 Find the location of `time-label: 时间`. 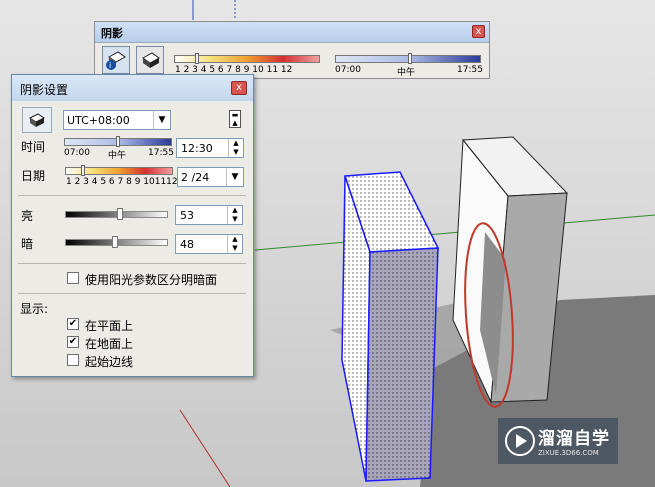

time-label: 时间 is located at coordinates (33, 147).